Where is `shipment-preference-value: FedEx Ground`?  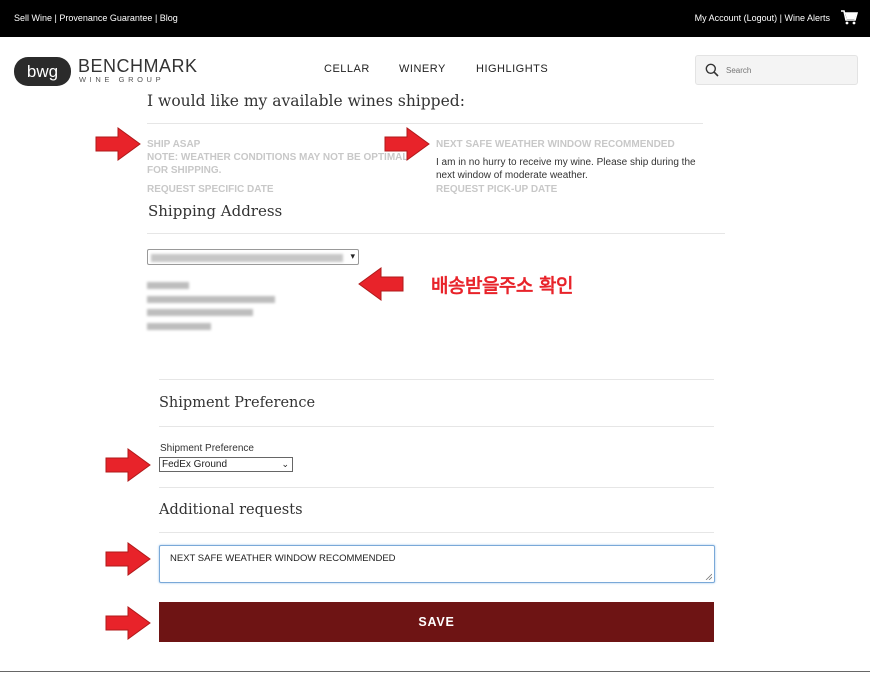
shipment-preference-value: FedEx Ground is located at coordinates (195, 464).